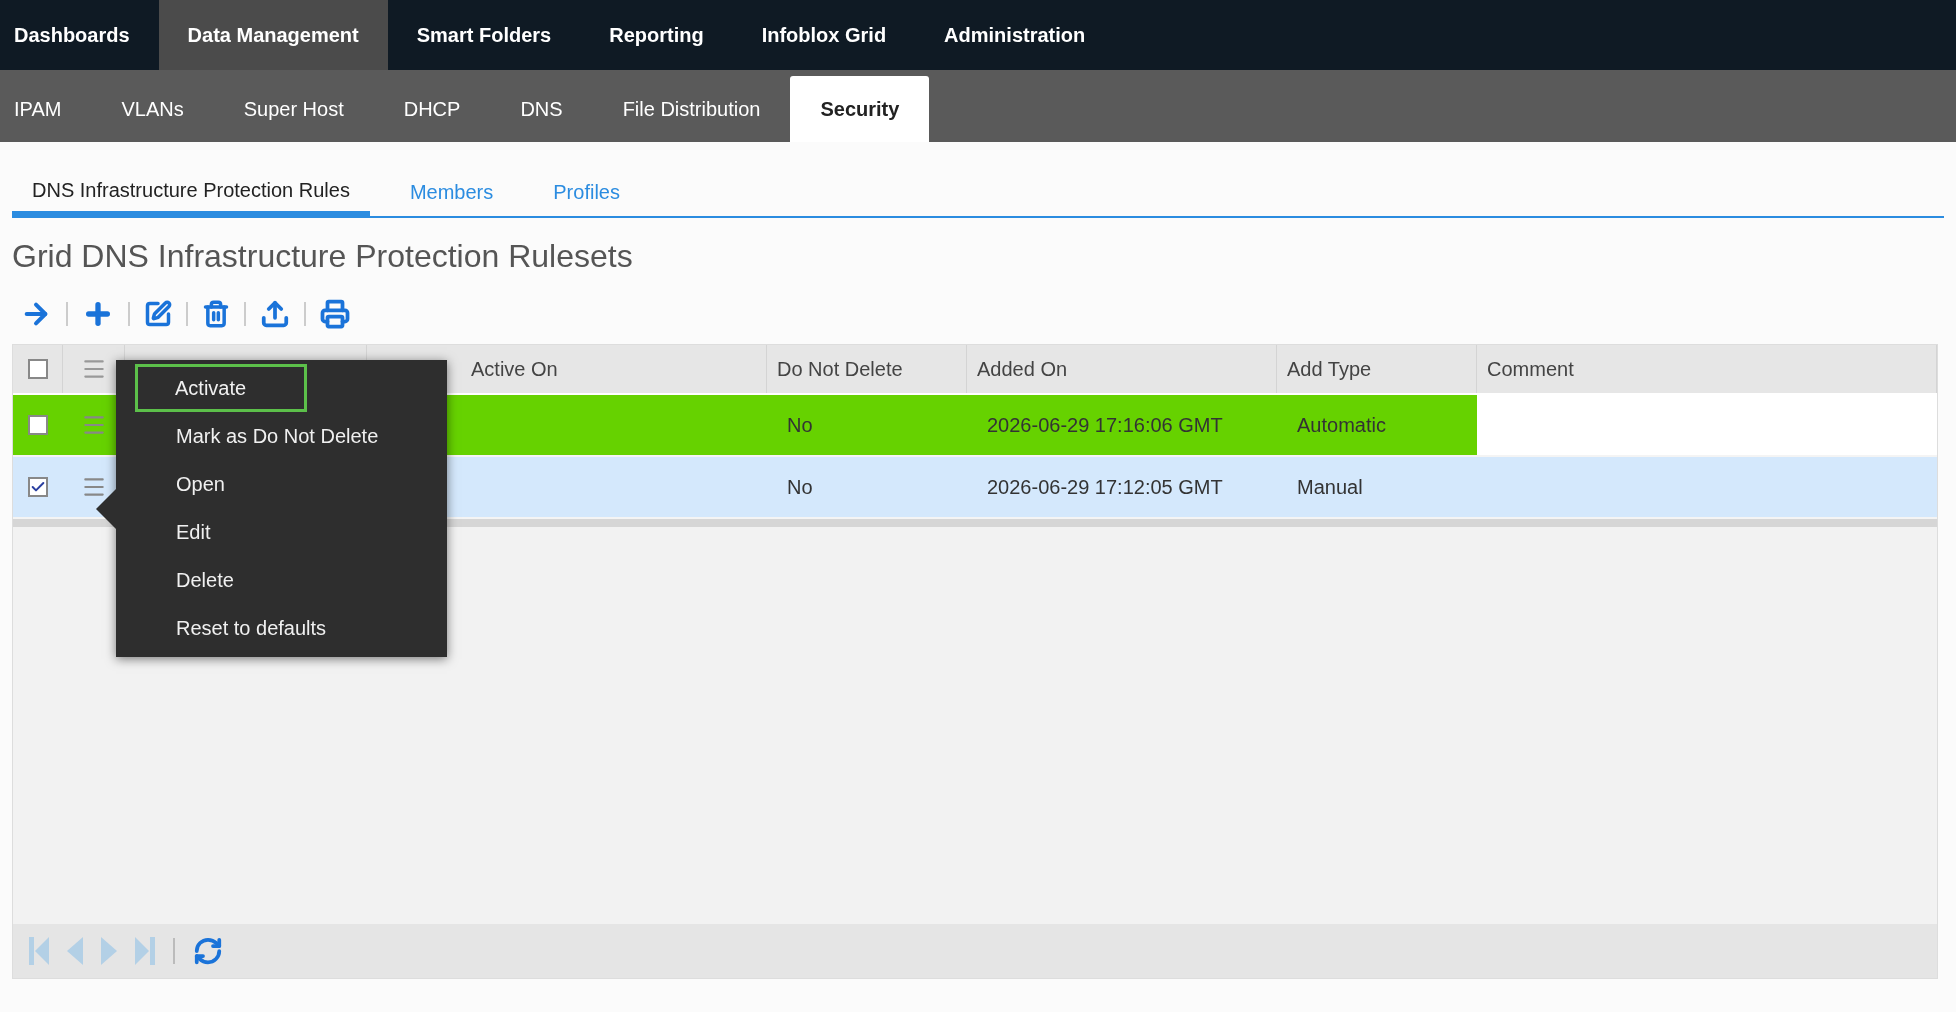 The height and width of the screenshot is (1012, 1956). Describe the element at coordinates (158, 314) in the screenshot. I see `edit-icon` at that location.